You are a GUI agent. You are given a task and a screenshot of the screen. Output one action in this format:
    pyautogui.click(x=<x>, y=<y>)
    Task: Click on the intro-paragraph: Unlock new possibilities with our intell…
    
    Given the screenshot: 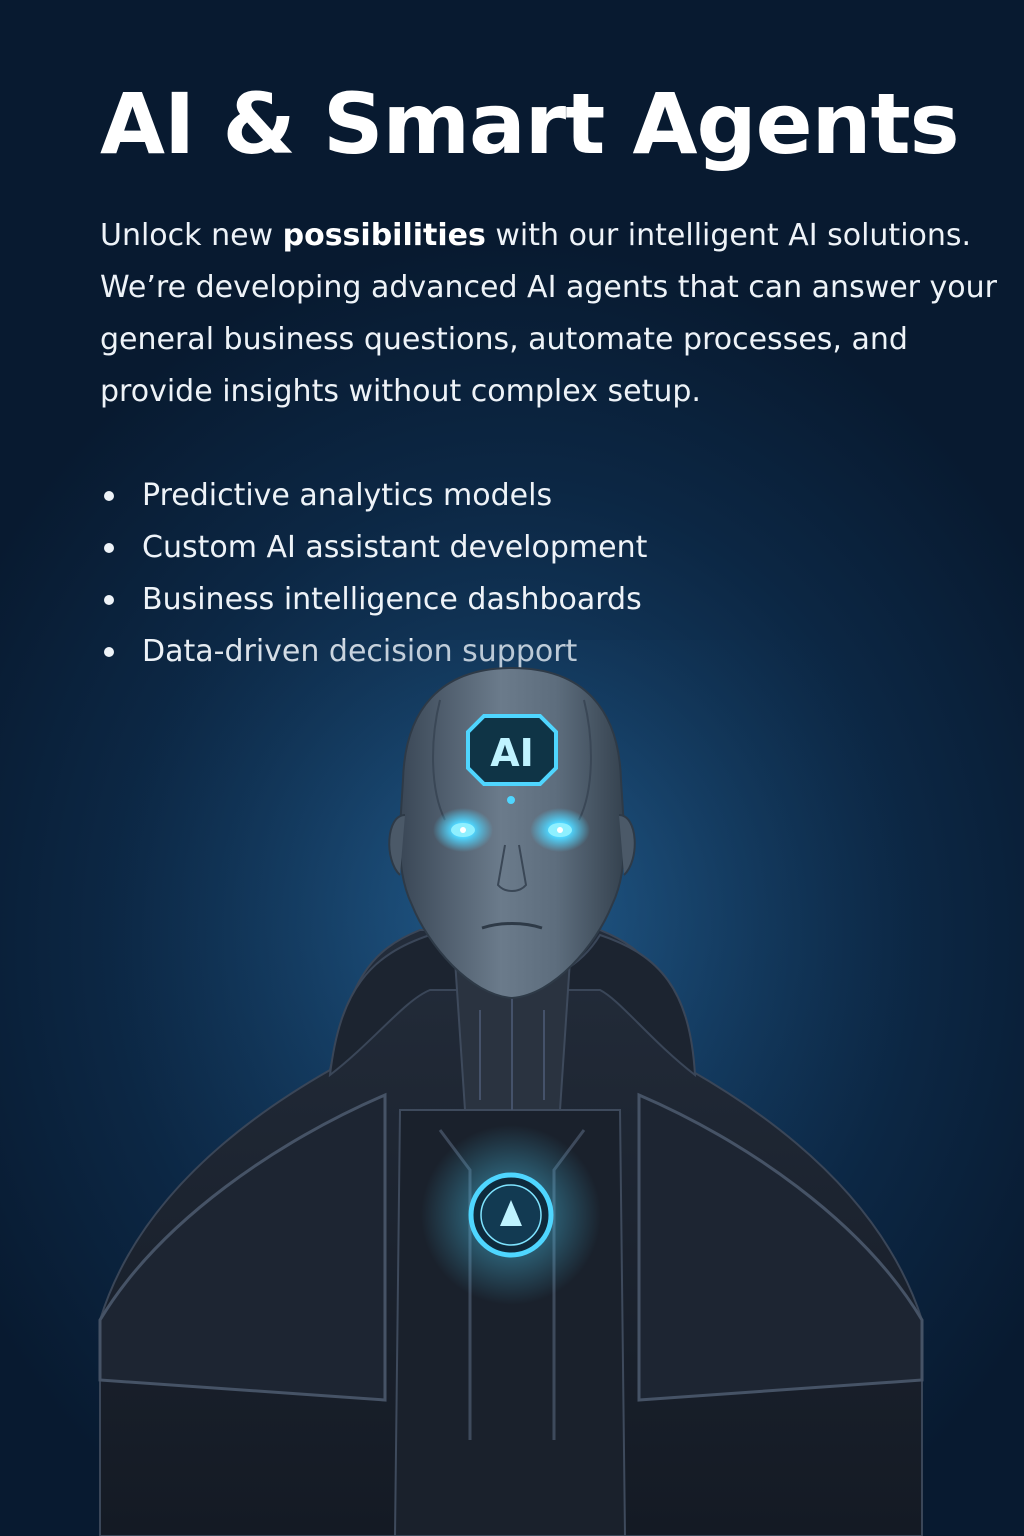 What is the action you would take?
    pyautogui.click(x=550, y=314)
    